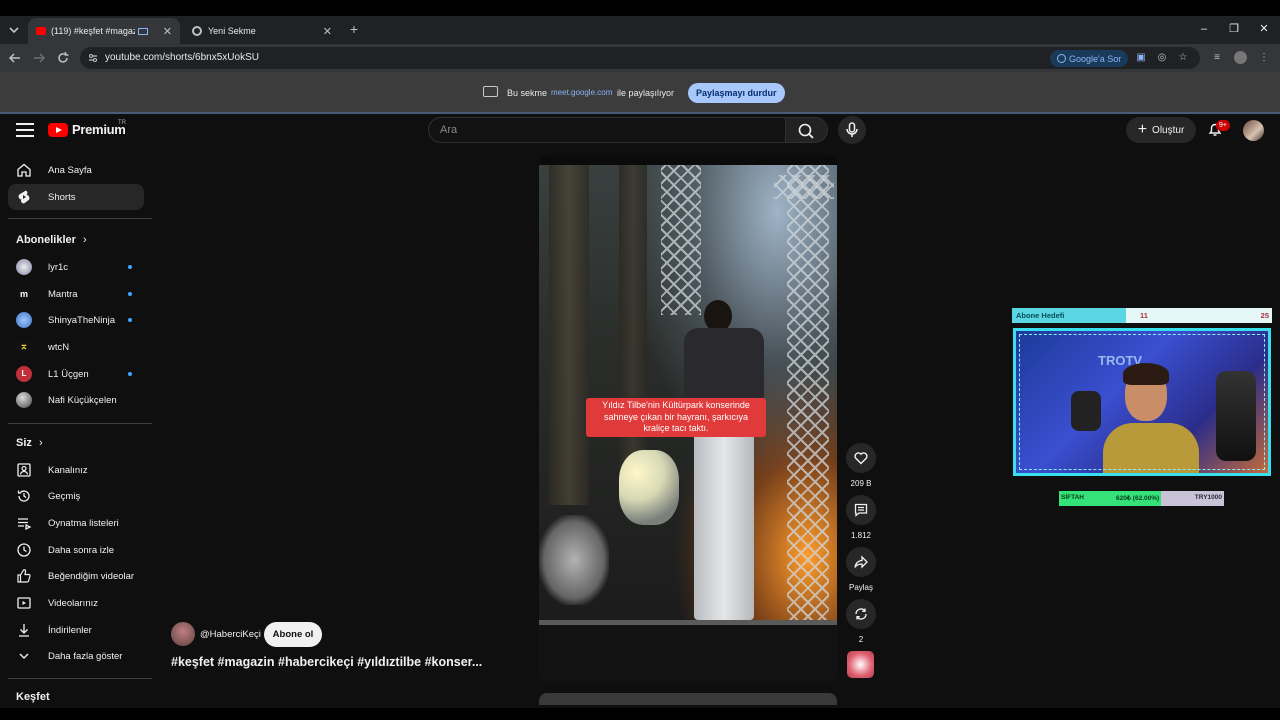 This screenshot has width=1280, height=720. Describe the element at coordinates (1240, 58) in the screenshot. I see `profile-icon` at that location.